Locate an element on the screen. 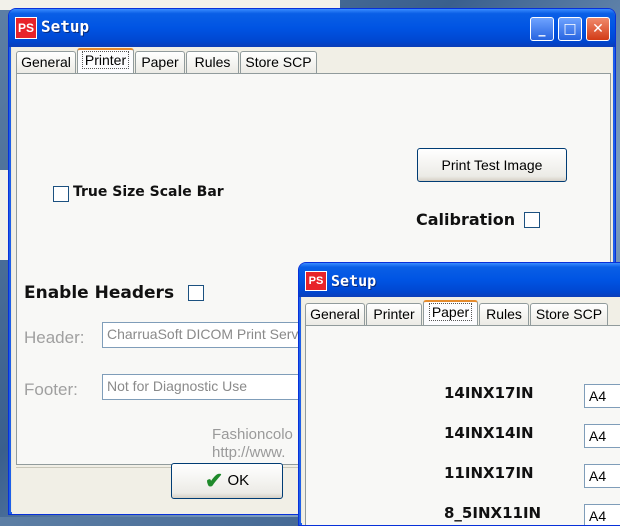 This screenshot has height=526, width=620. minimize-icon: _ is located at coordinates (542, 29).